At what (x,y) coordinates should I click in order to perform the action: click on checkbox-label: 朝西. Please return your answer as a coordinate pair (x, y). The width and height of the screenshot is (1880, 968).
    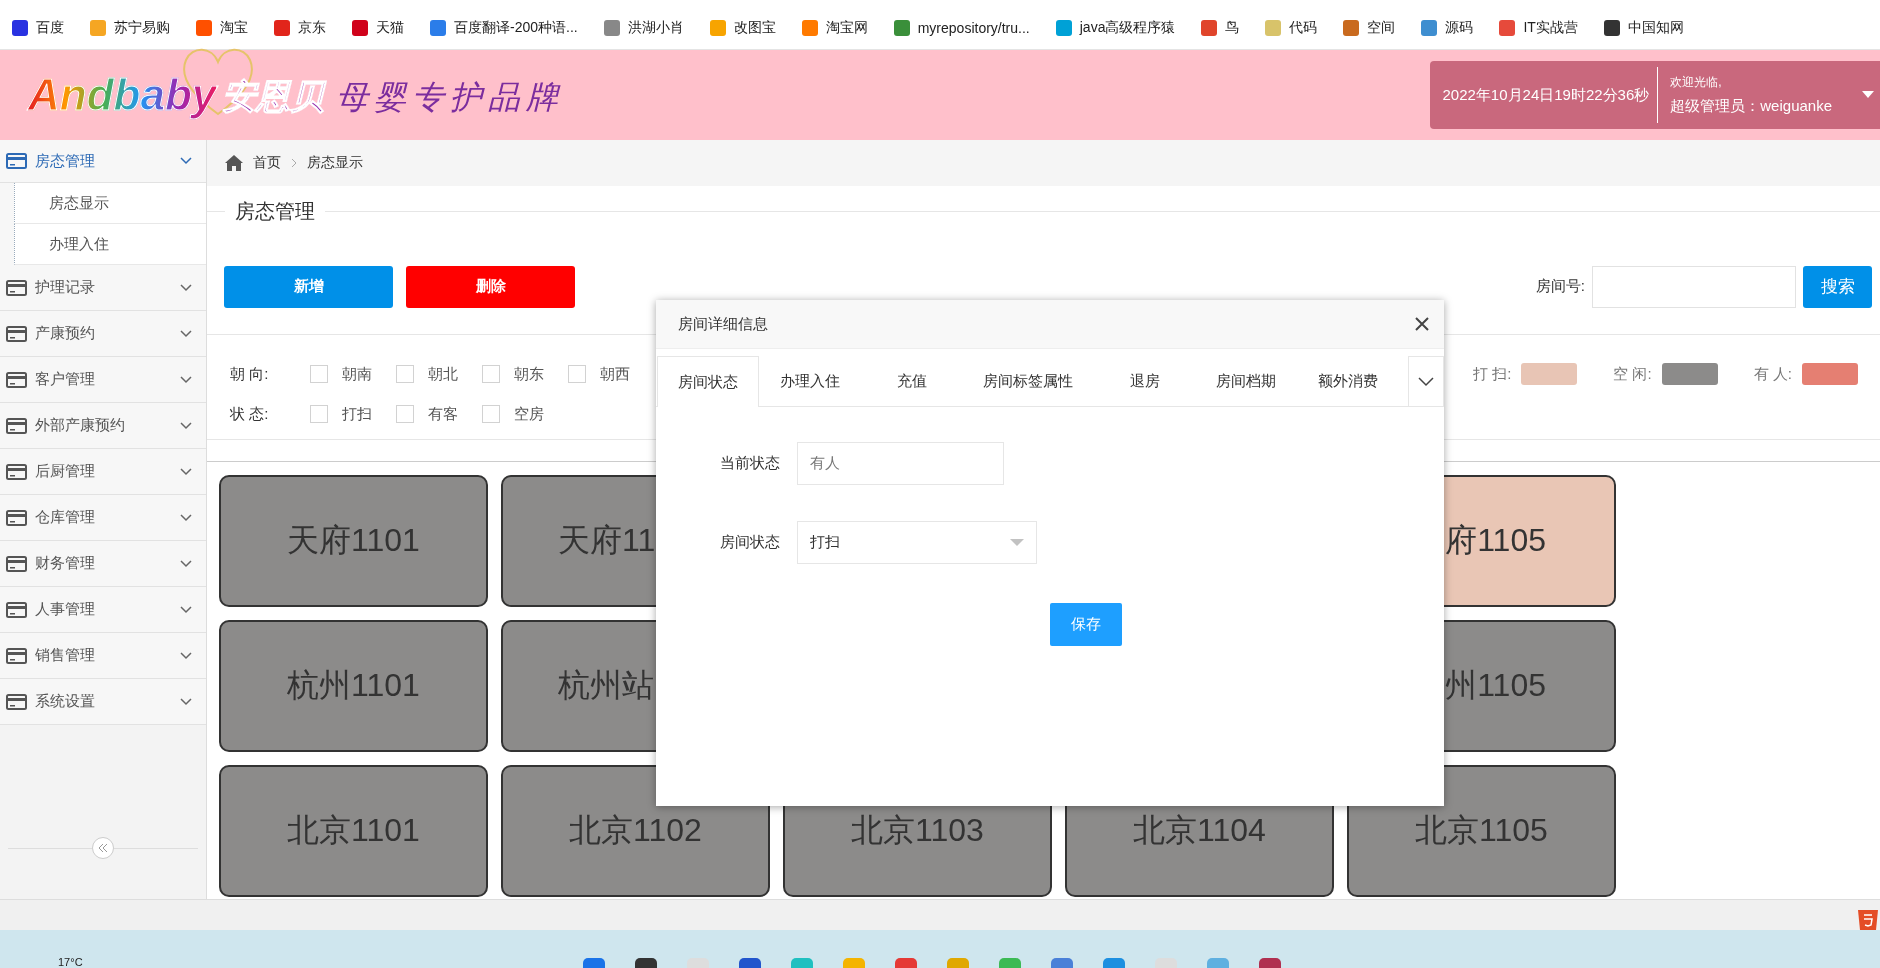
    Looking at the image, I should click on (615, 374).